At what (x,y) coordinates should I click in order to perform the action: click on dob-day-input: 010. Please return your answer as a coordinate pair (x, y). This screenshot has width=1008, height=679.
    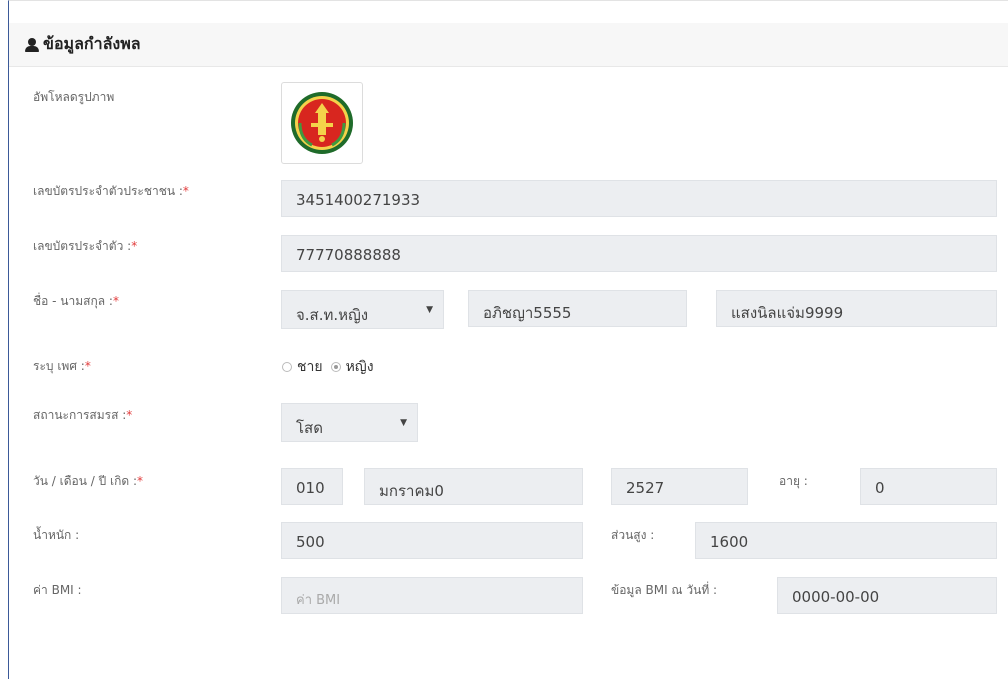
    Looking at the image, I should click on (312, 486).